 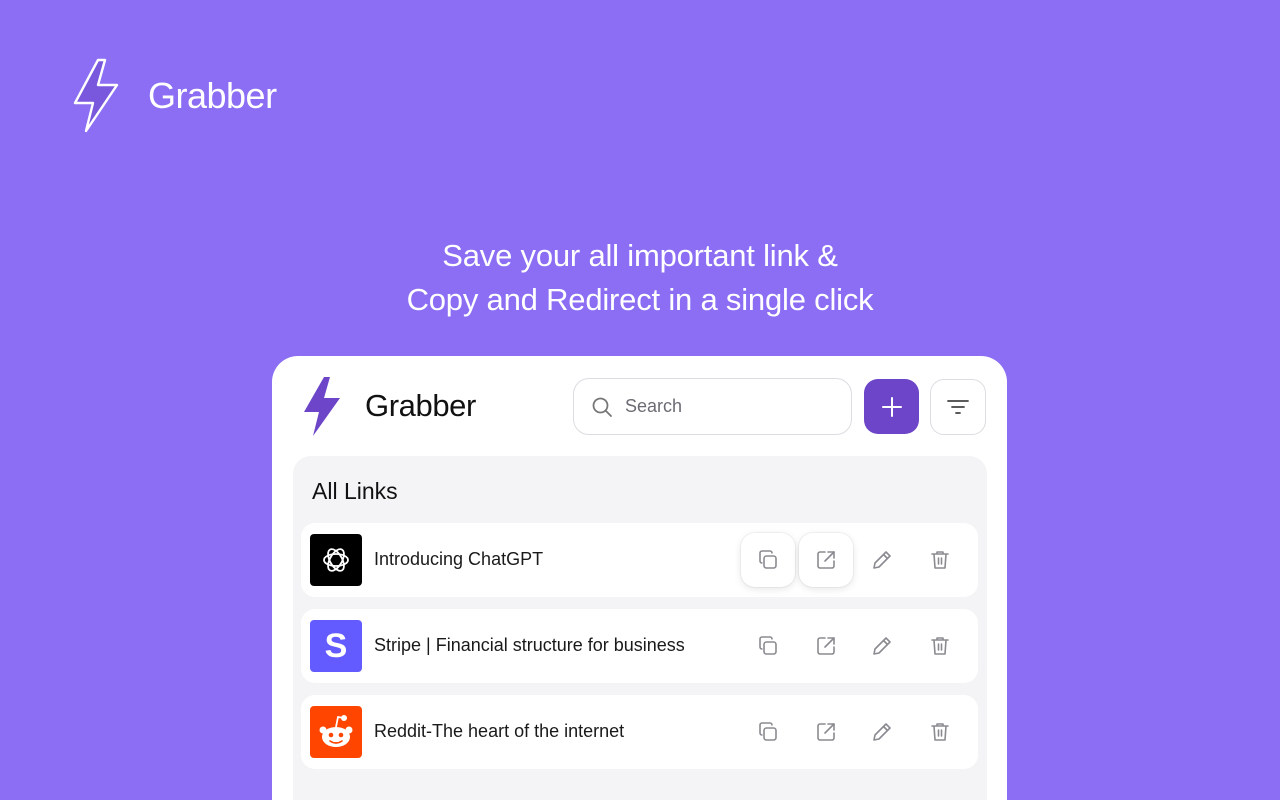 I want to click on openai-logo-icon, so click(x=336, y=560).